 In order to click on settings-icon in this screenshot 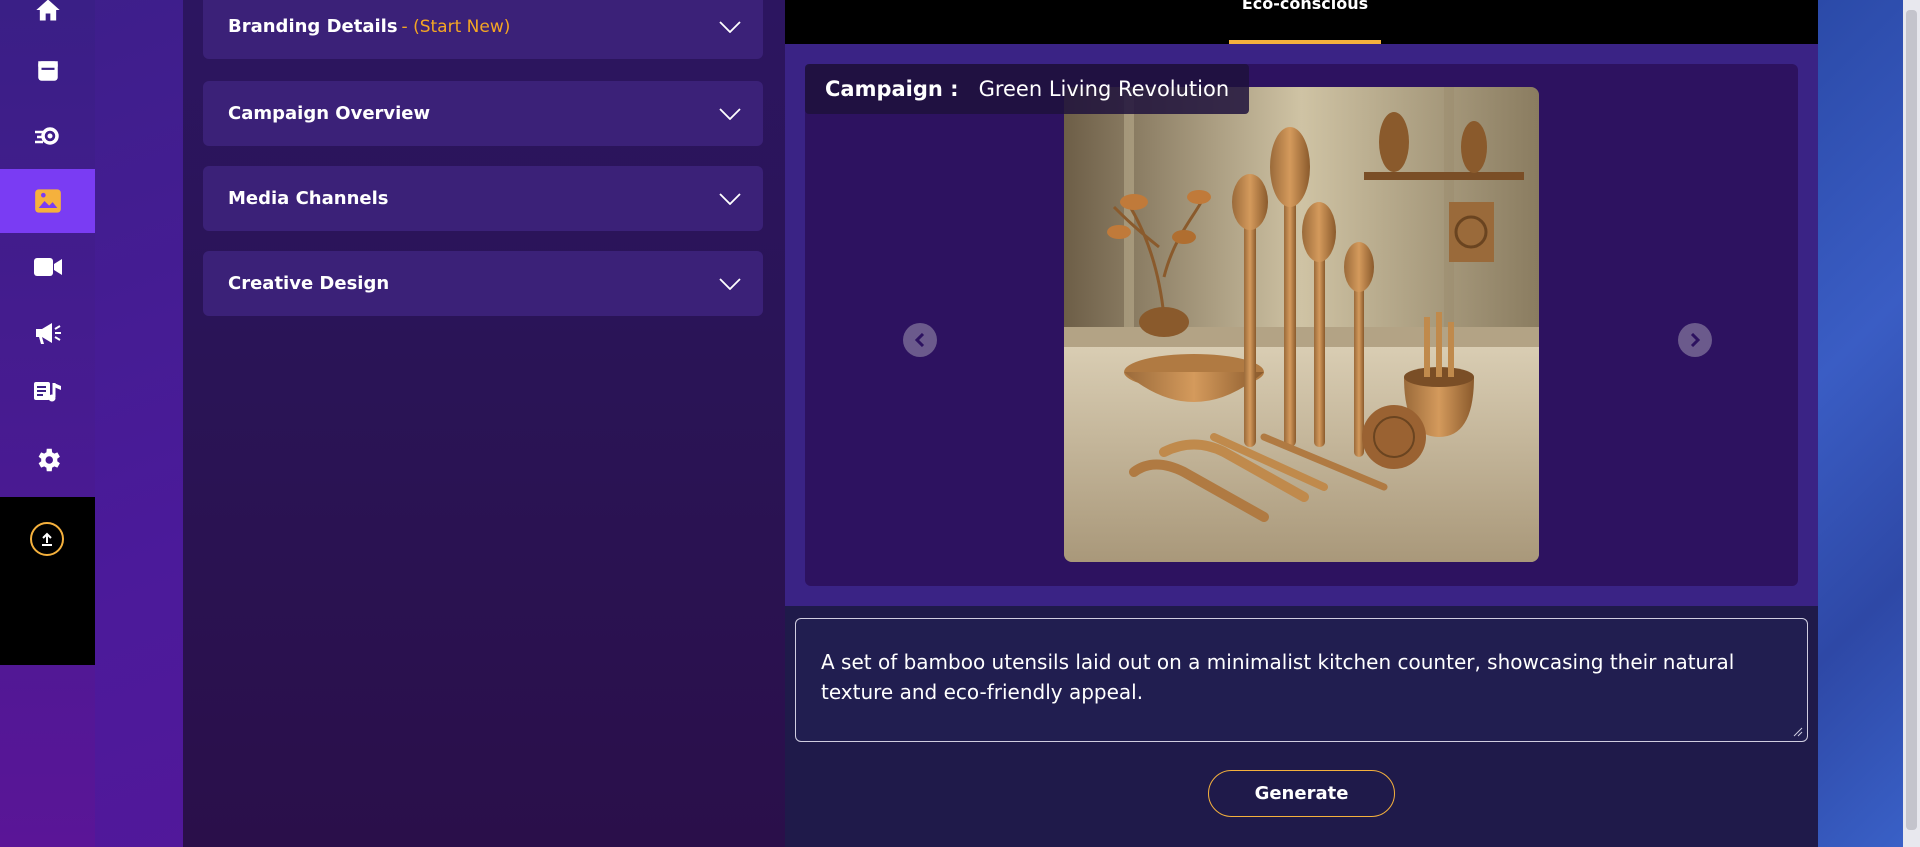, I will do `click(49, 460)`.